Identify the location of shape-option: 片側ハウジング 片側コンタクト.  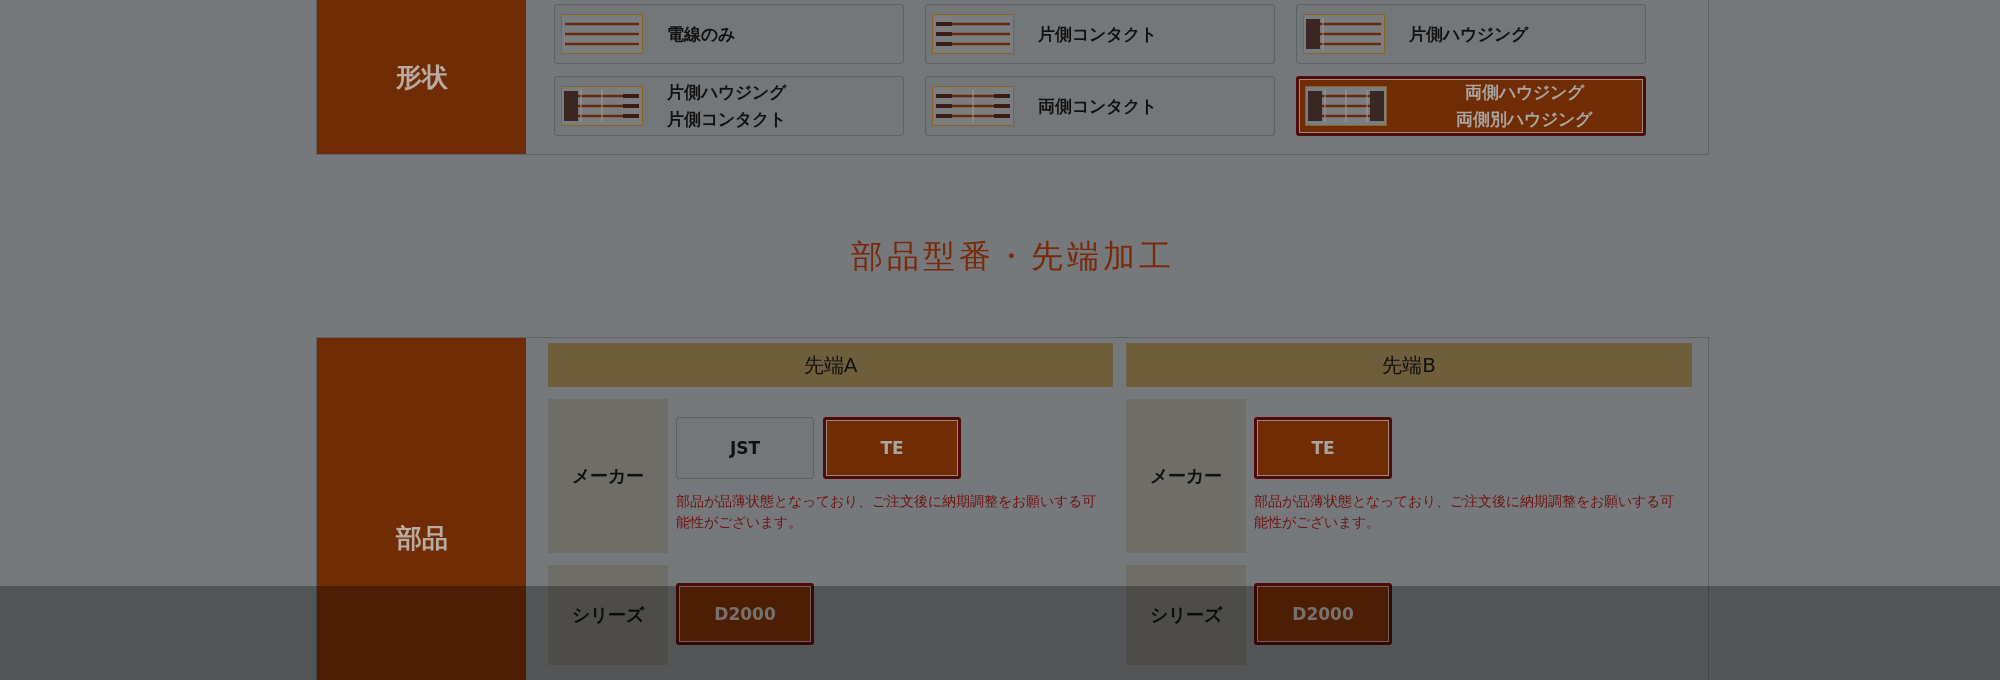
(729, 106).